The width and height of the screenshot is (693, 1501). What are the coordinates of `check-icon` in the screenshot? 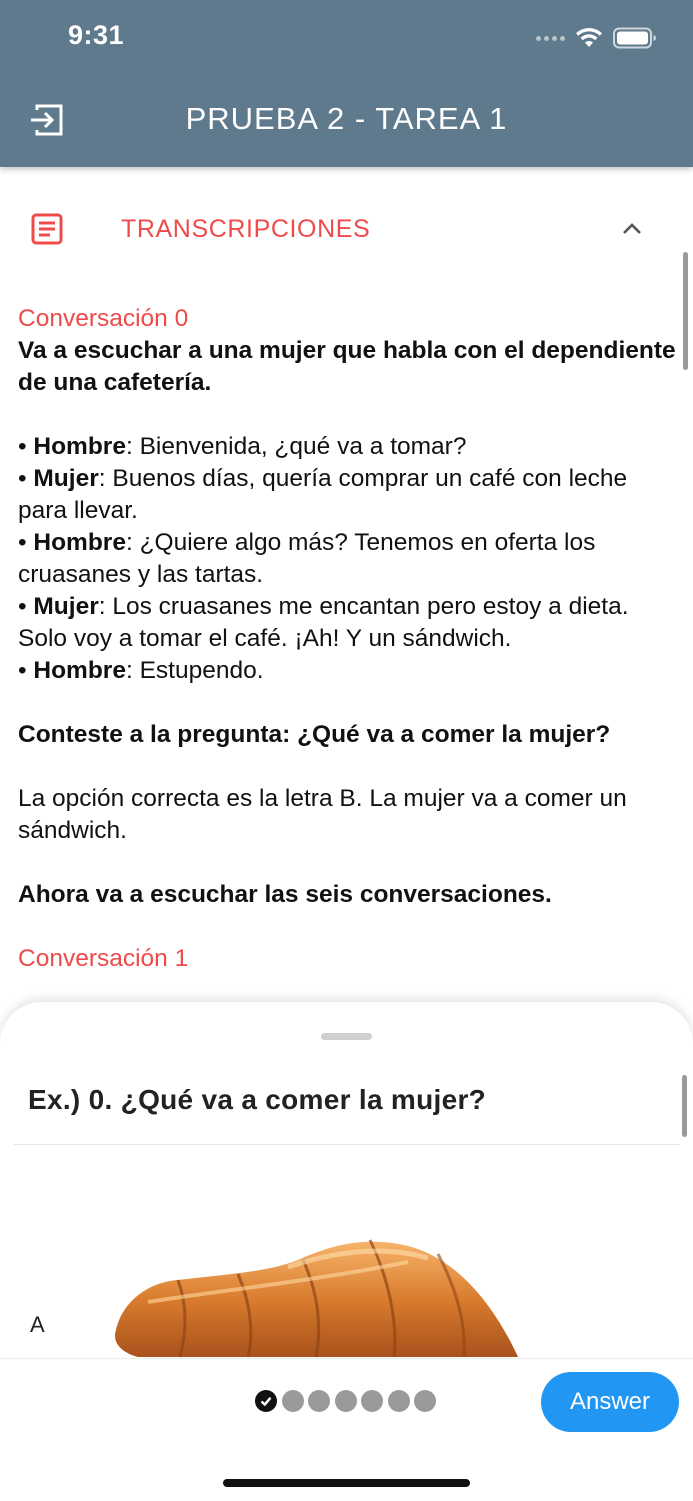 It's located at (266, 1402).